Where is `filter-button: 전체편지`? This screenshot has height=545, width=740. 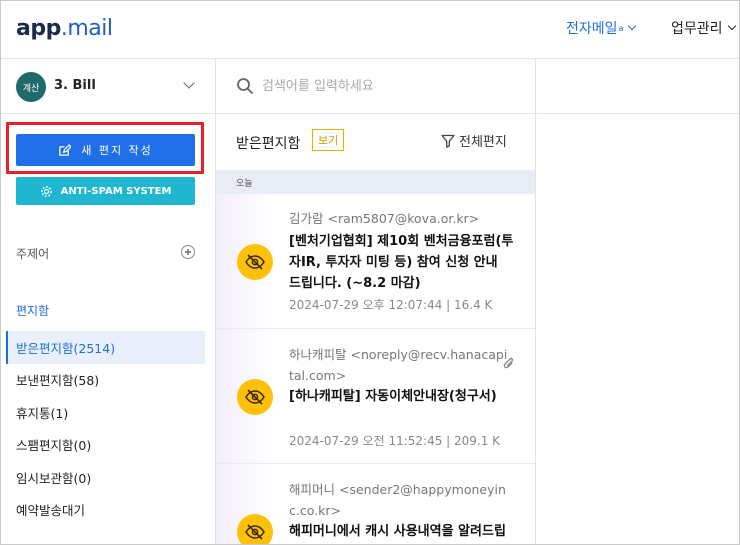
filter-button: 전체편지 is located at coordinates (474, 140).